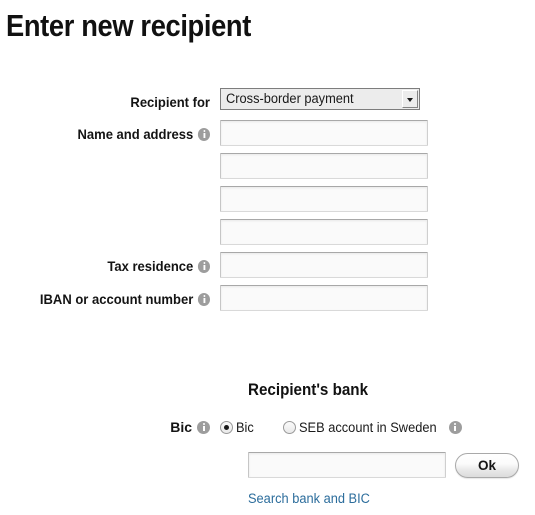 This screenshot has width=535, height=515. I want to click on form-row-recipient-for: Recipient for Cross-border payment, so click(267, 100).